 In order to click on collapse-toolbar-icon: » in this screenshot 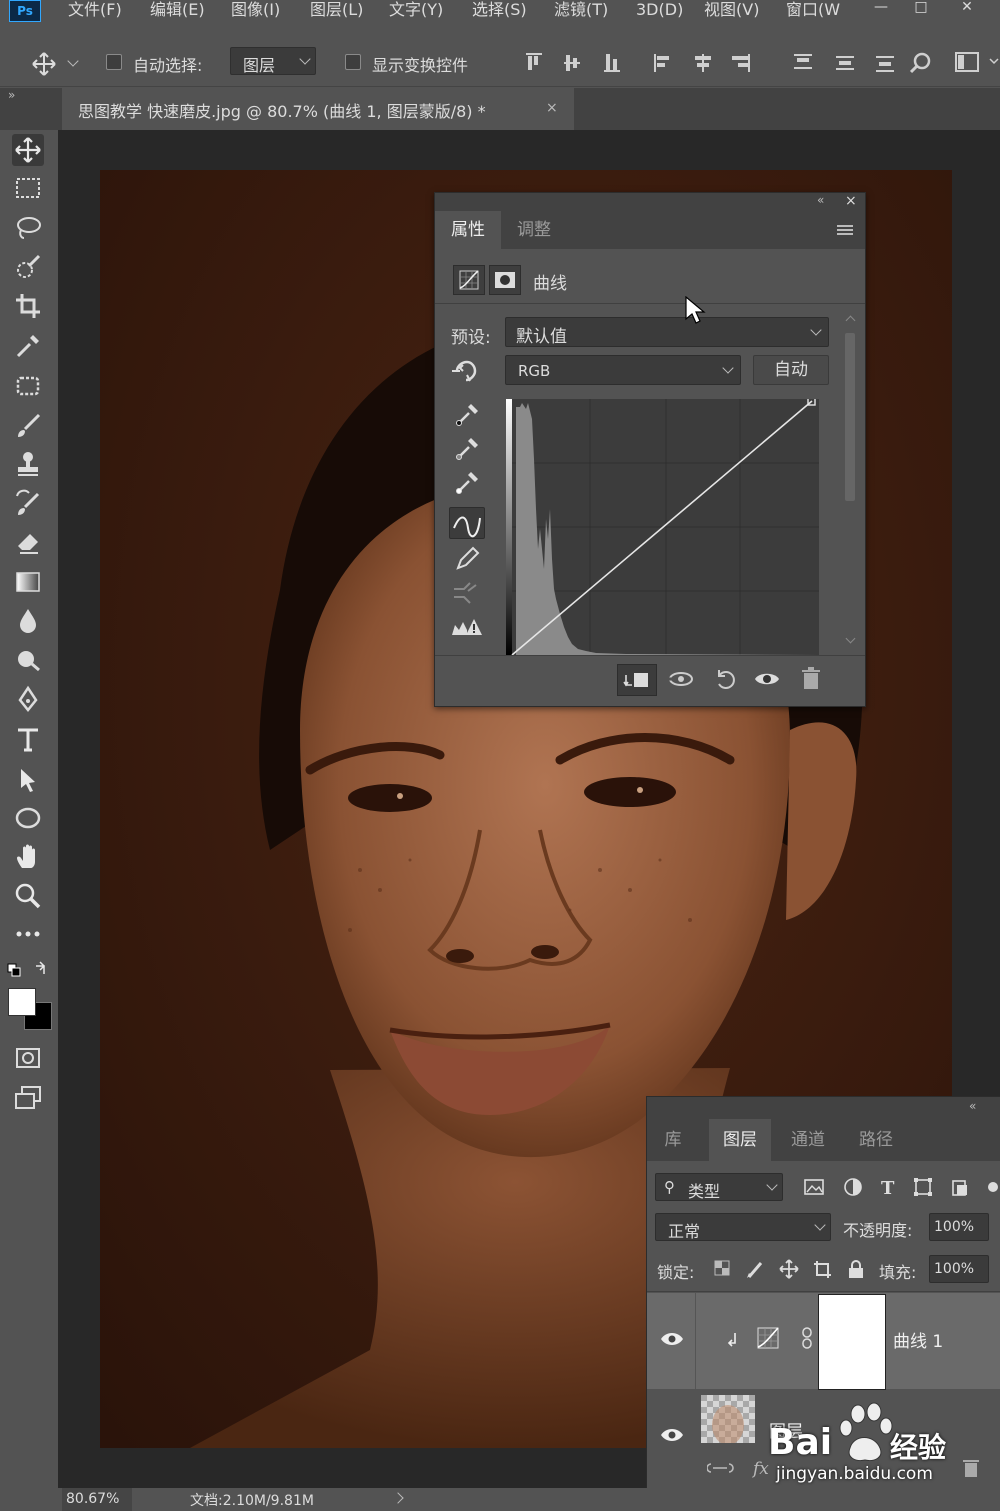, I will do `click(11, 95)`.